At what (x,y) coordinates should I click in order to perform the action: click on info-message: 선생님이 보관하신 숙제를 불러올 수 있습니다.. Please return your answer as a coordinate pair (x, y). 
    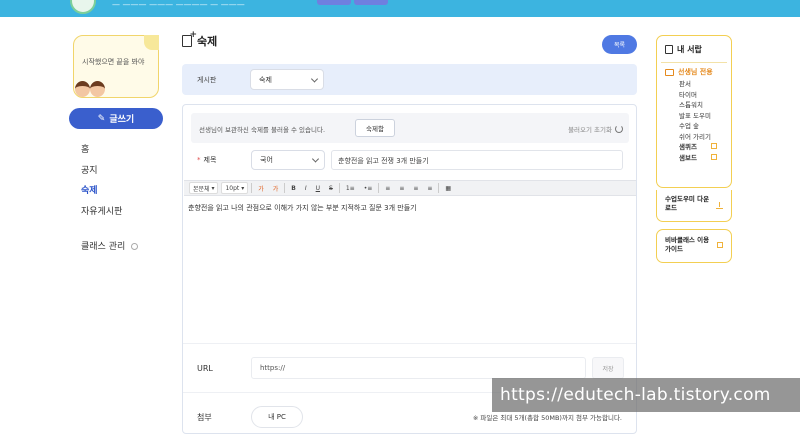
    Looking at the image, I should click on (262, 130).